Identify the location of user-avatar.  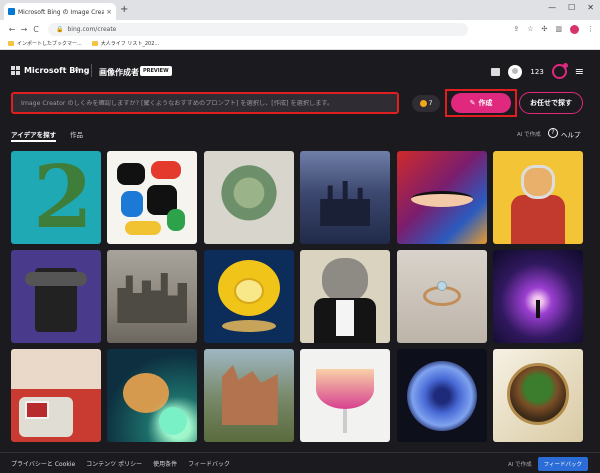
(515, 71).